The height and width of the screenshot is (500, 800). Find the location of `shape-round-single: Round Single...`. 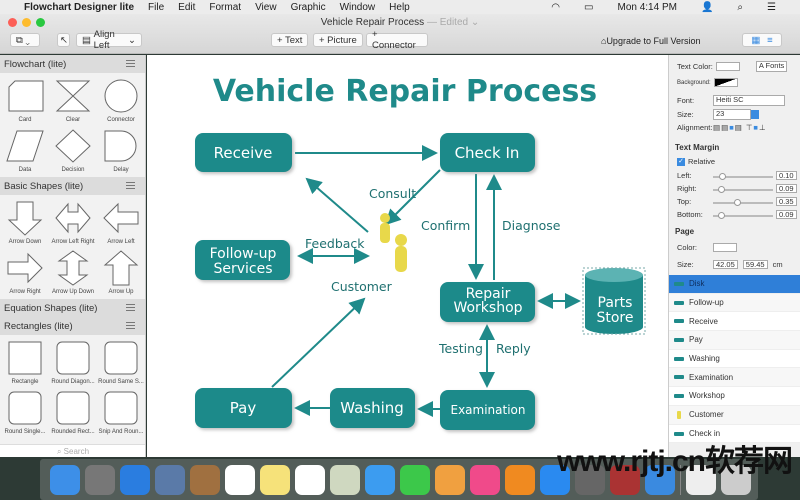

shape-round-single: Round Single... is located at coordinates (25, 412).